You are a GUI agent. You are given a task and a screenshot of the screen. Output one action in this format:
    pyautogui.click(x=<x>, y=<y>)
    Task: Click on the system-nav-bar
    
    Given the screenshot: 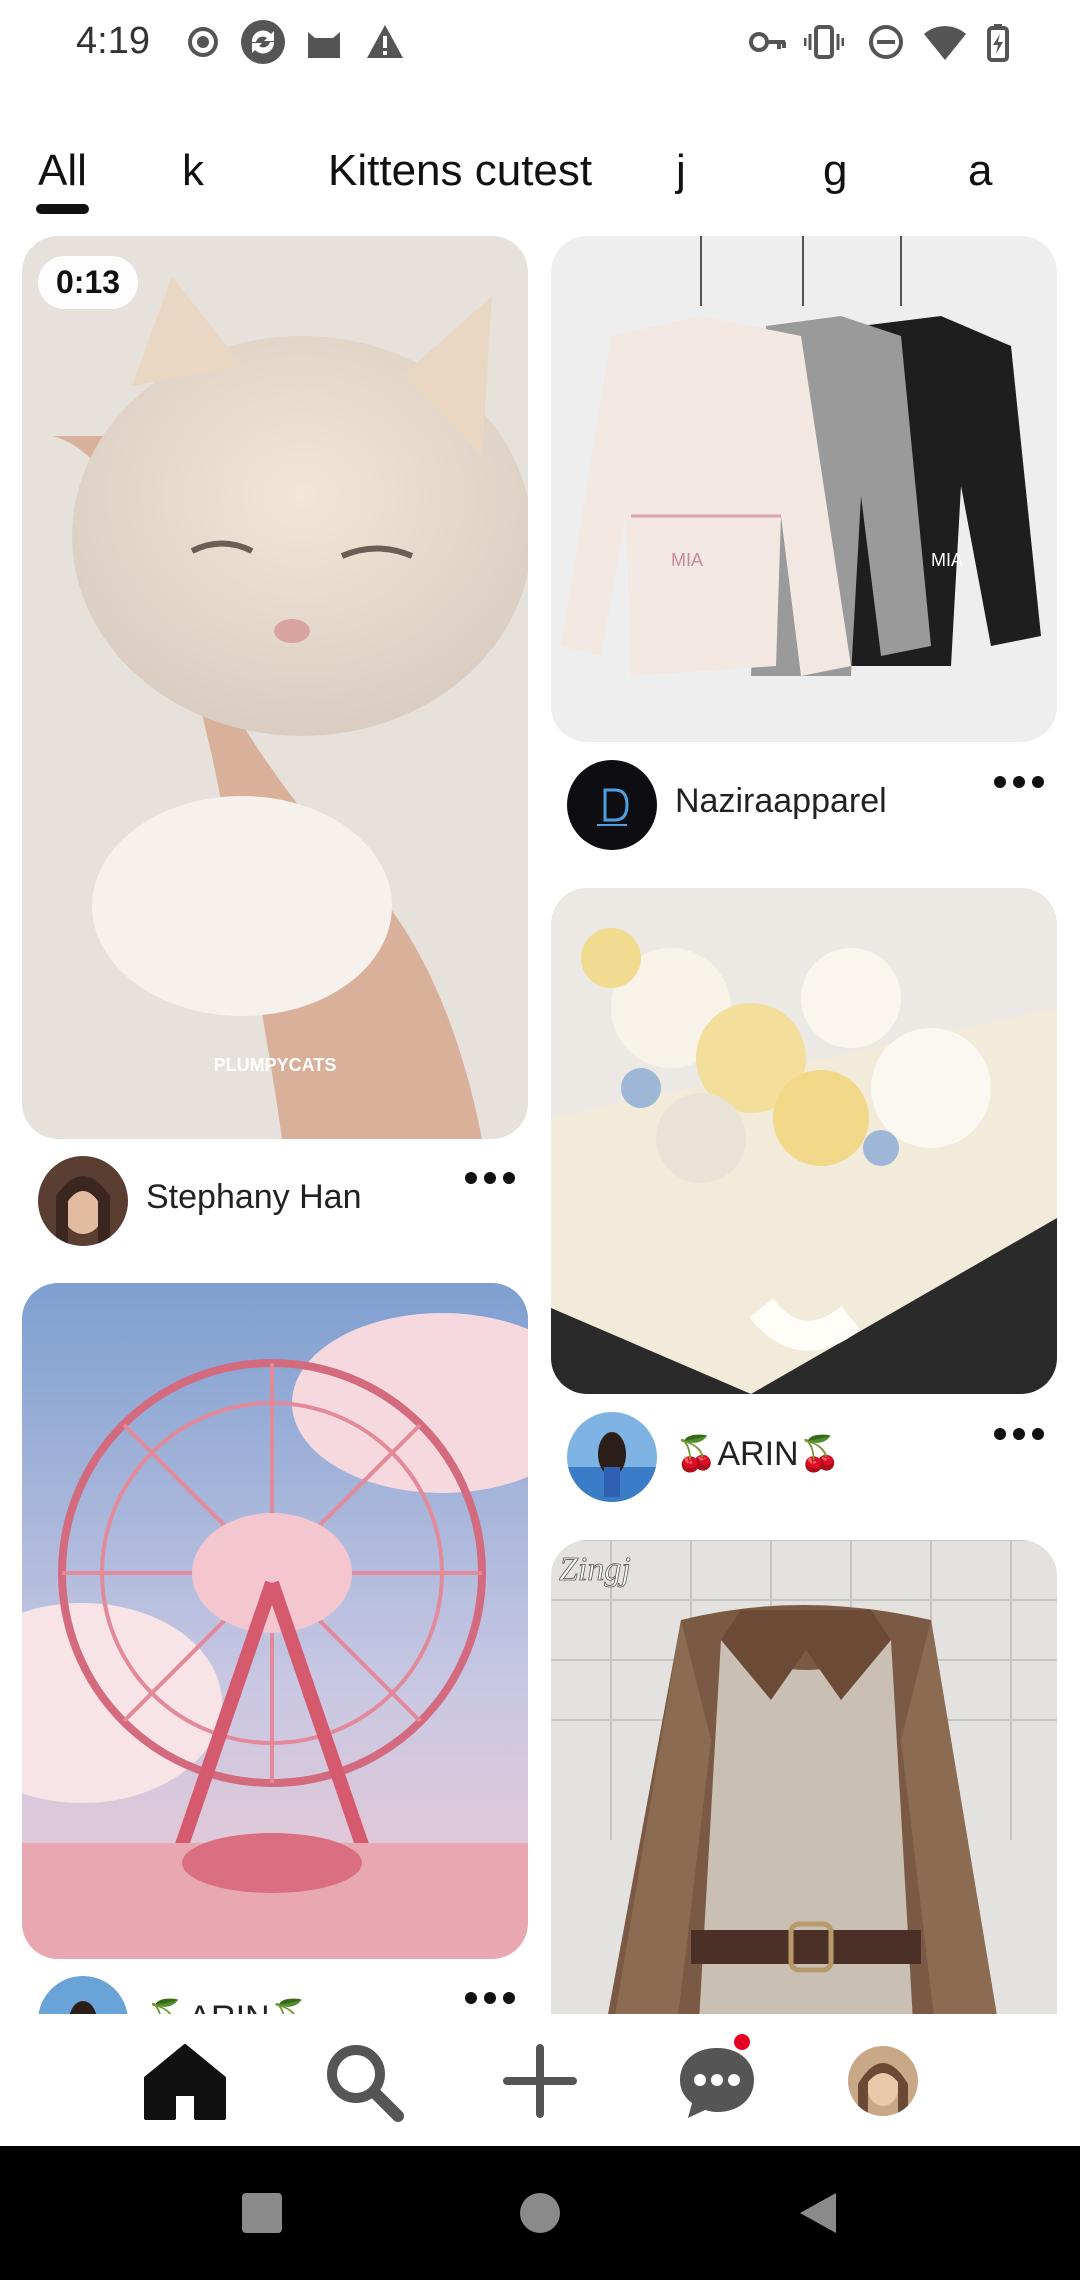 What is the action you would take?
    pyautogui.click(x=540, y=2213)
    